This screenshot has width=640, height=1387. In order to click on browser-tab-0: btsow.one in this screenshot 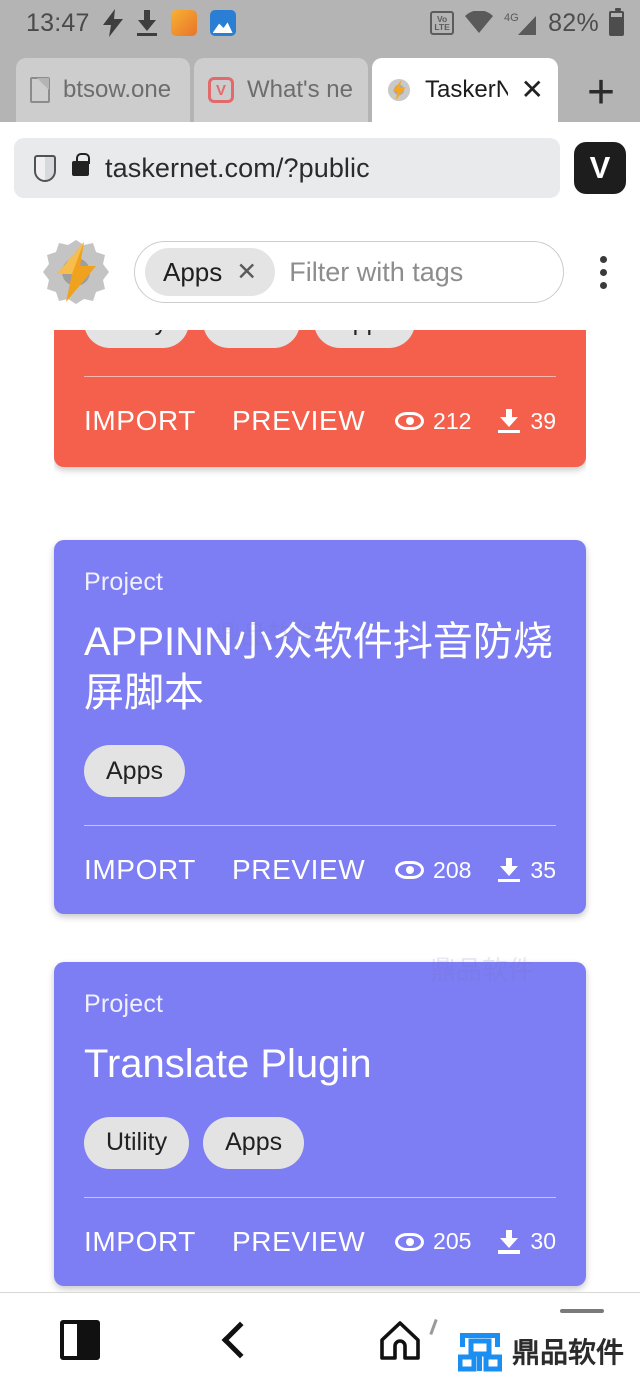, I will do `click(103, 90)`.